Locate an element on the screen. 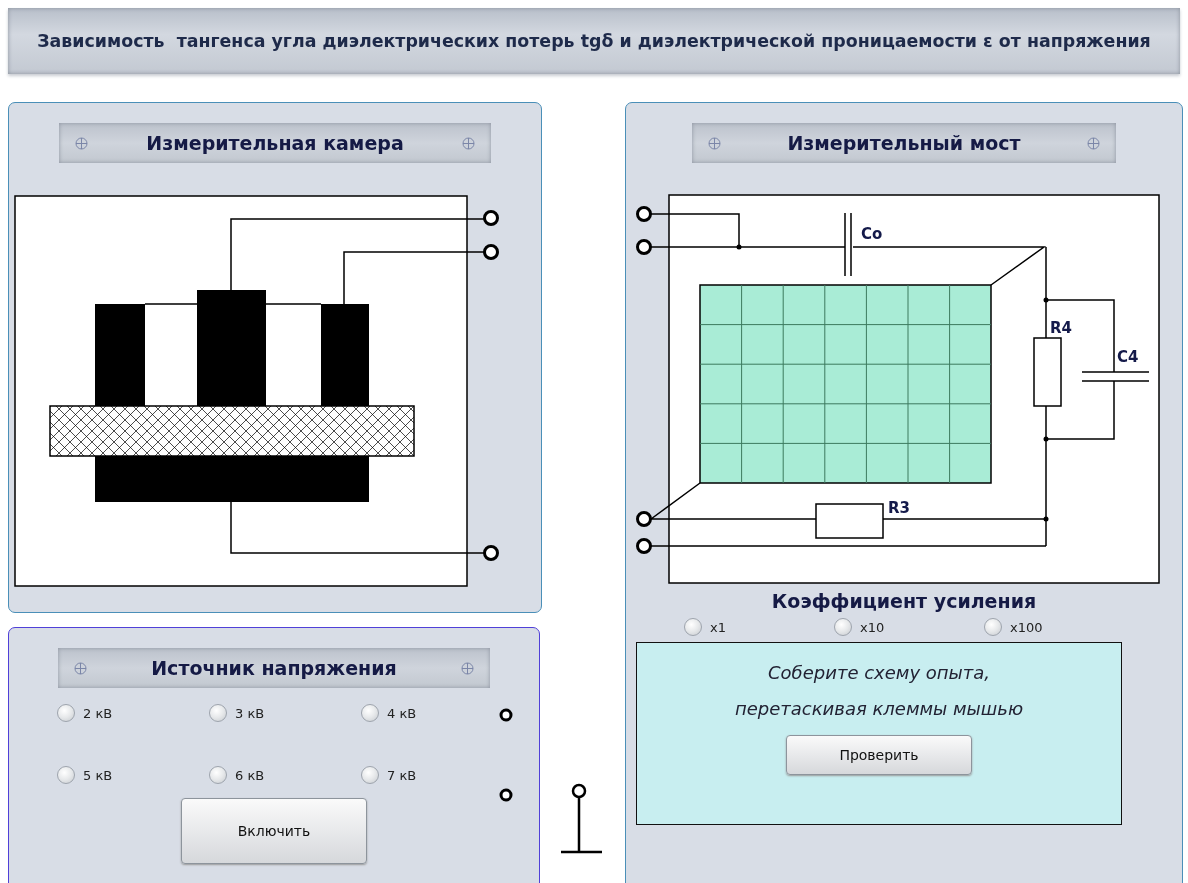  radio-label: 6 кВ is located at coordinates (250, 775).